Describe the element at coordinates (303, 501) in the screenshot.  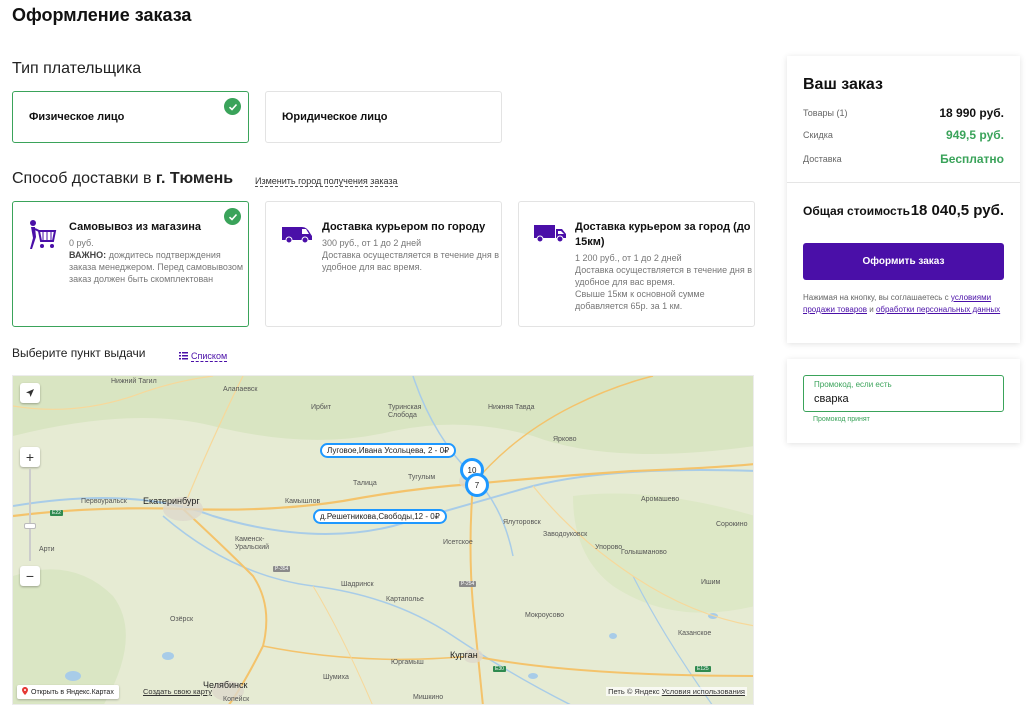
I see `map-city-label: Камышлов` at that location.